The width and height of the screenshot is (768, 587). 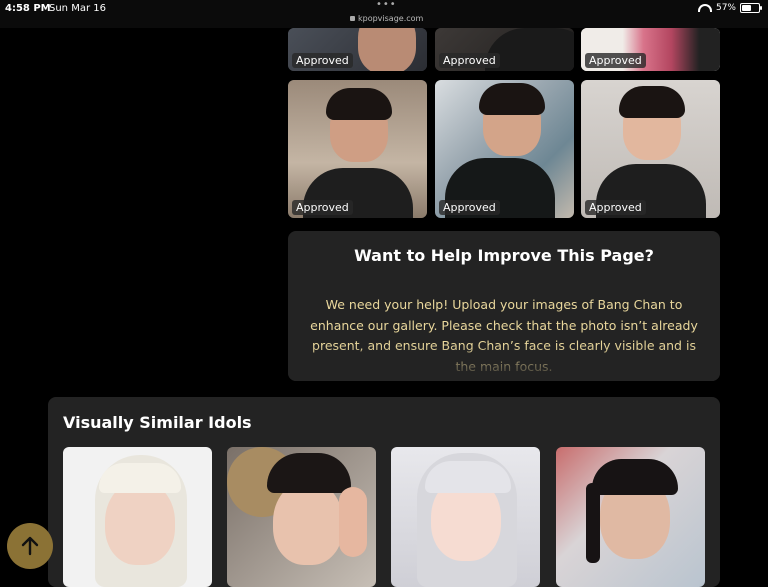 What do you see at coordinates (751, 8) in the screenshot?
I see `battery-icon` at bounding box center [751, 8].